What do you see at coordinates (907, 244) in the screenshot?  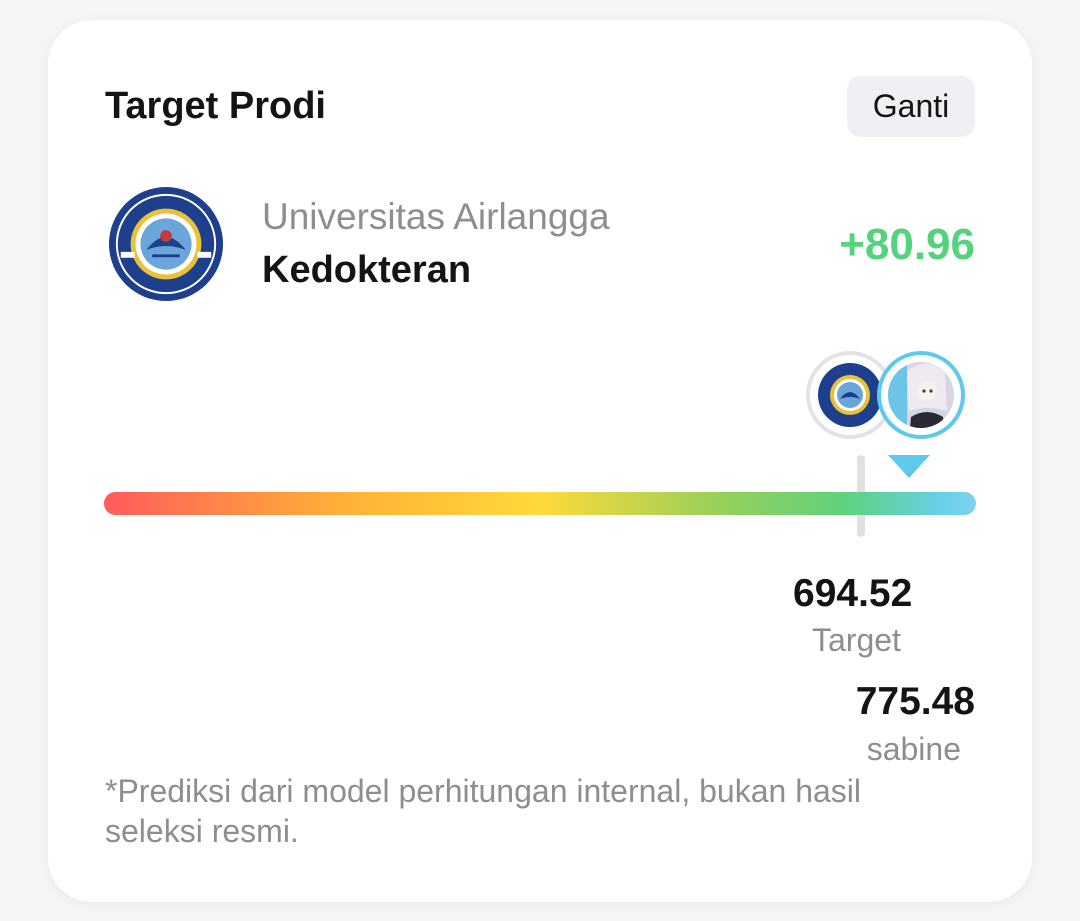 I see `score-difference: +80.96` at bounding box center [907, 244].